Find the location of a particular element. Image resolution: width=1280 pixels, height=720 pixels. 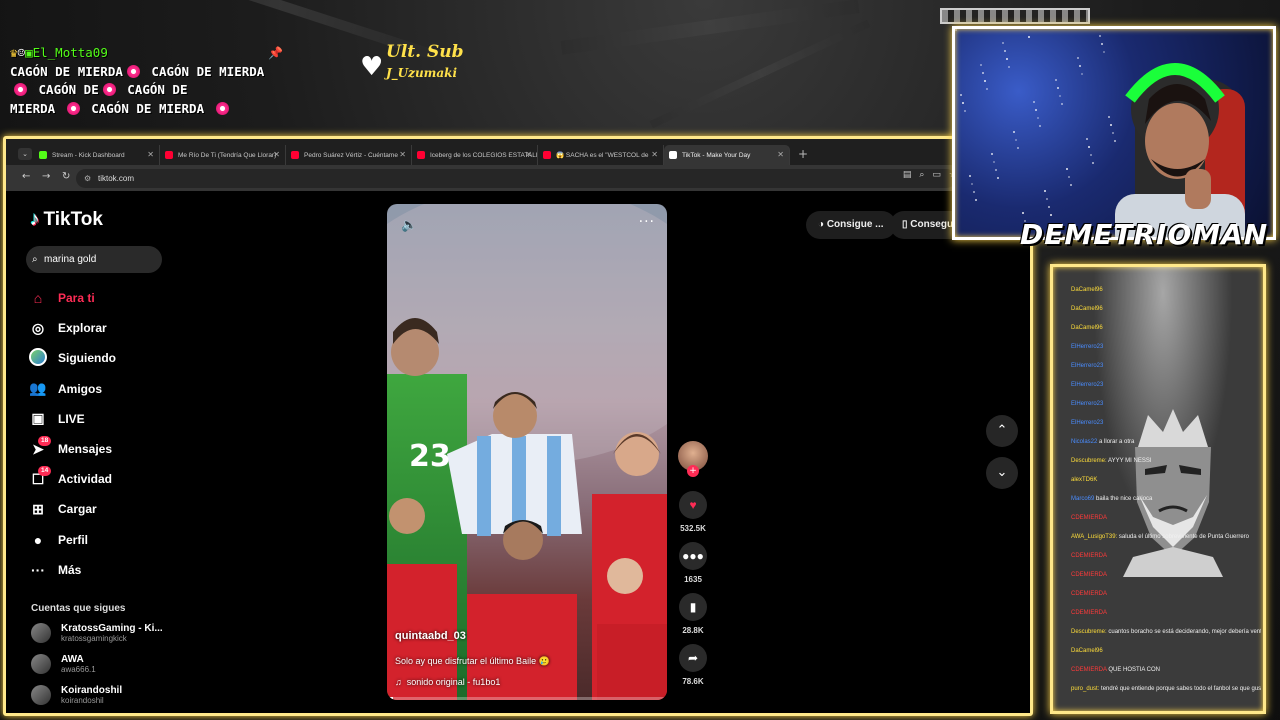

search-icon: ⌕ is located at coordinates (35, 259).